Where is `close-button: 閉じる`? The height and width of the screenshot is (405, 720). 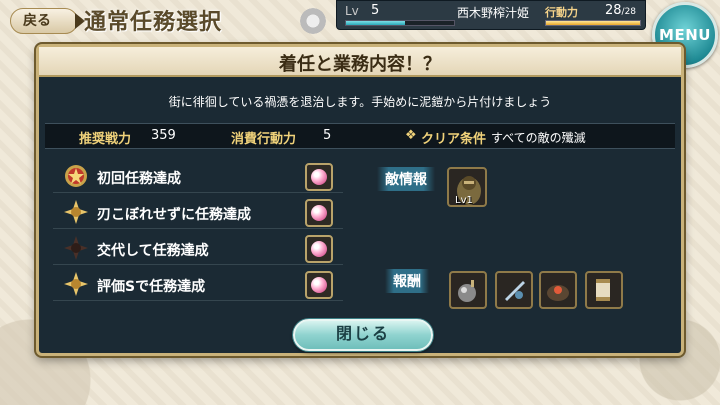 close-button: 閉じる is located at coordinates (363, 335).